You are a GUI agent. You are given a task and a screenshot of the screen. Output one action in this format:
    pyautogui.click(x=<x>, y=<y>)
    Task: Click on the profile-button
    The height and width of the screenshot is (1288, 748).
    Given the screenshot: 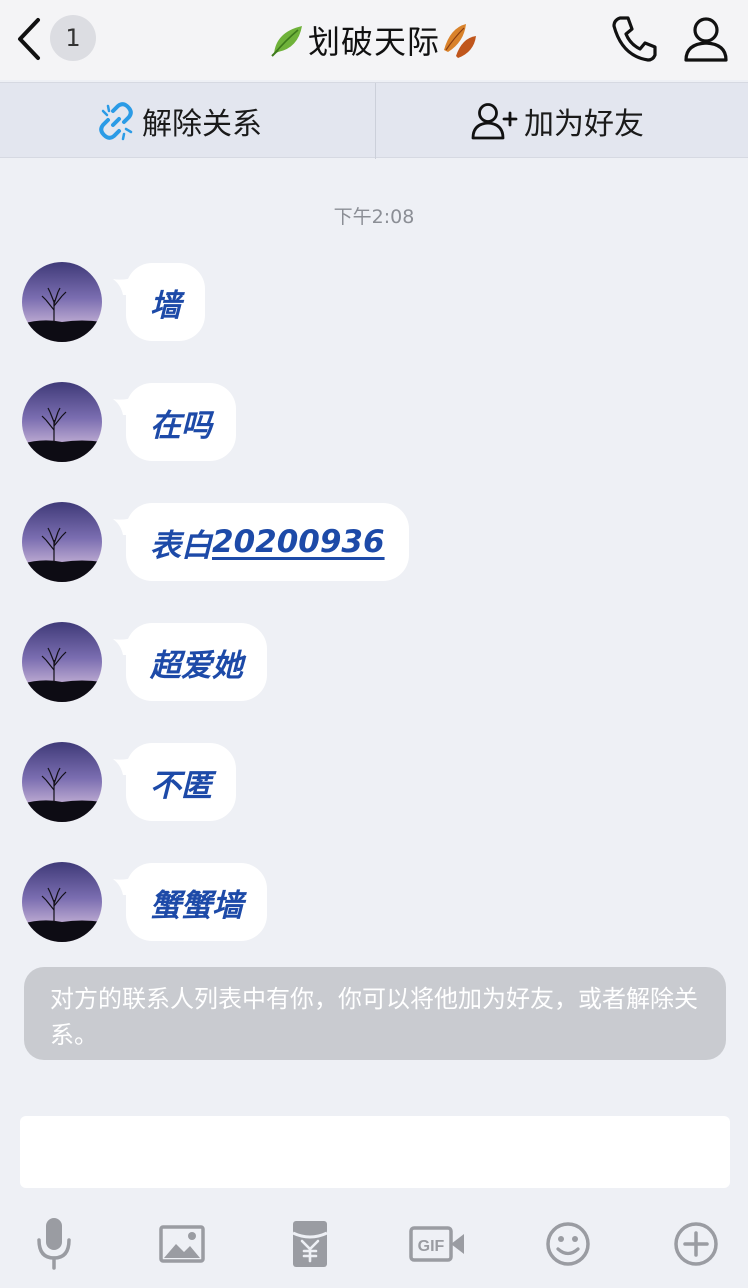 What is the action you would take?
    pyautogui.click(x=706, y=39)
    